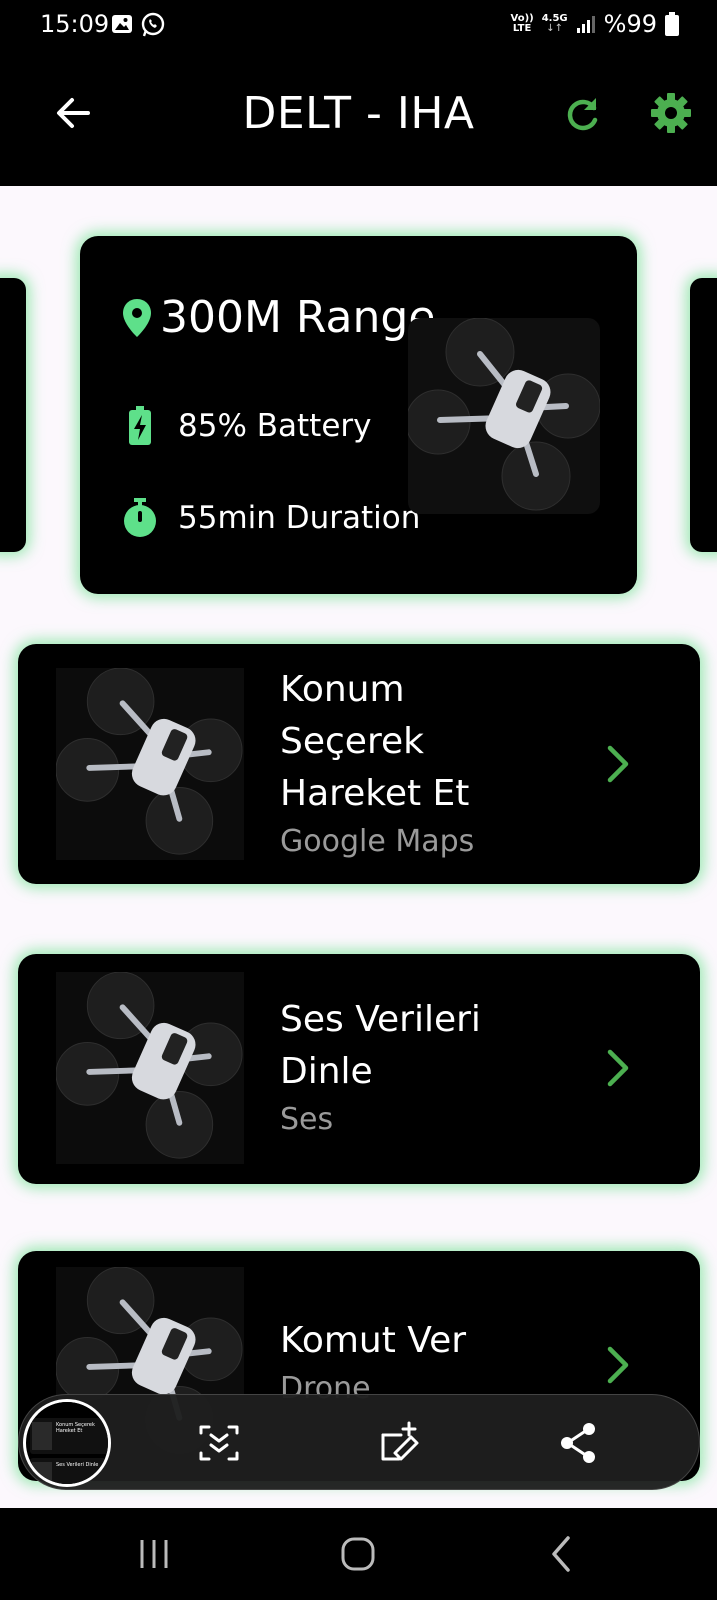 The height and width of the screenshot is (1600, 717). What do you see at coordinates (554, 23) in the screenshot?
I see `network-gen-indicator: 4.5G ↓↑` at bounding box center [554, 23].